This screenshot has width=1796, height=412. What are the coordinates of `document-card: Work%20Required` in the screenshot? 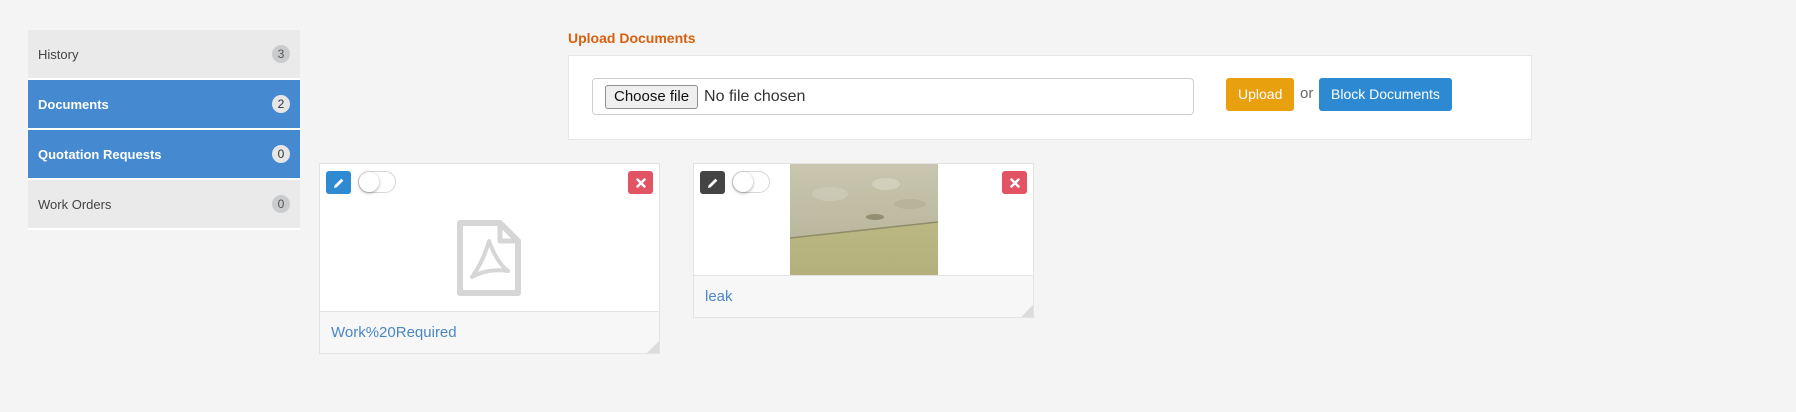 It's located at (489, 258).